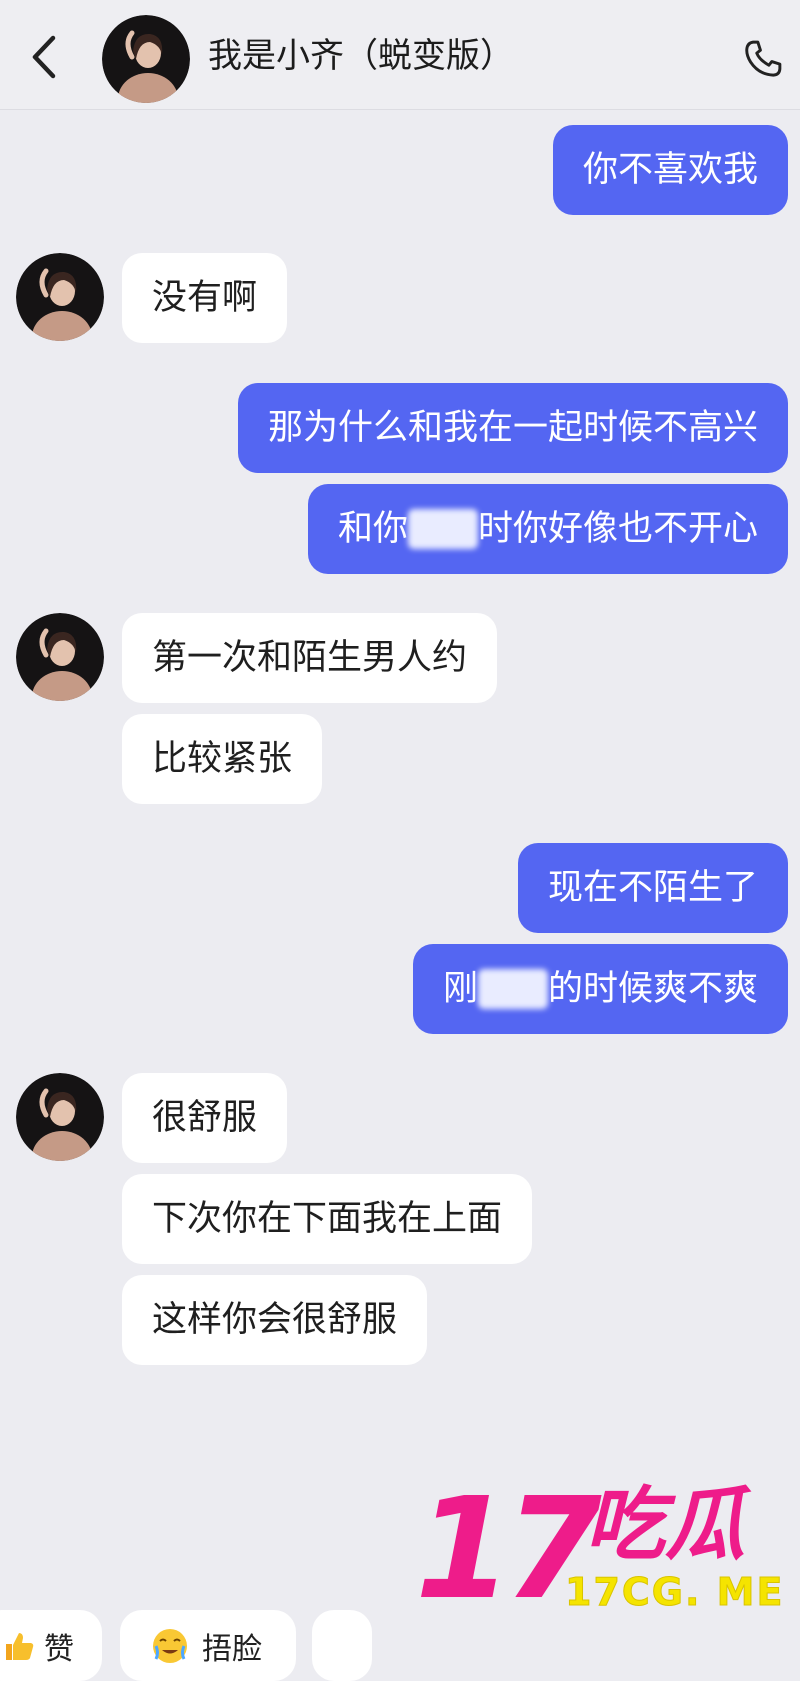 This screenshot has height=1681, width=800. What do you see at coordinates (232, 1649) in the screenshot?
I see `reaction-label: 捂脸` at bounding box center [232, 1649].